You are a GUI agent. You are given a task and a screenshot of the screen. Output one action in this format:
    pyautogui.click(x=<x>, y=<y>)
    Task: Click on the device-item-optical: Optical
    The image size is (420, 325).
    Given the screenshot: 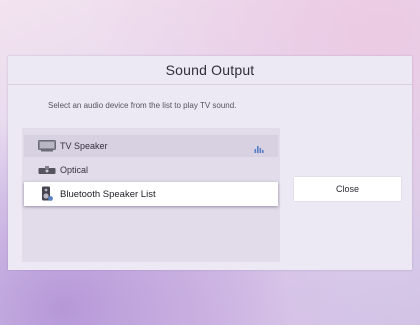 What is the action you would take?
    pyautogui.click(x=151, y=170)
    